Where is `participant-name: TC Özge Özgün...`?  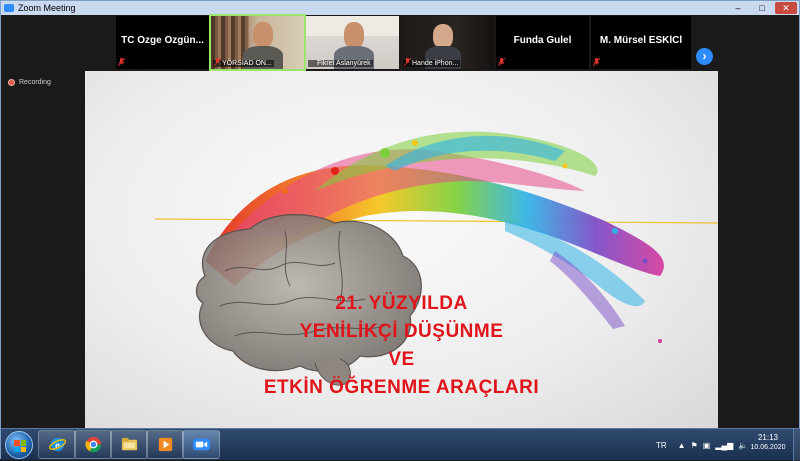
participant-name: TC Özge Özgün... is located at coordinates (162, 40).